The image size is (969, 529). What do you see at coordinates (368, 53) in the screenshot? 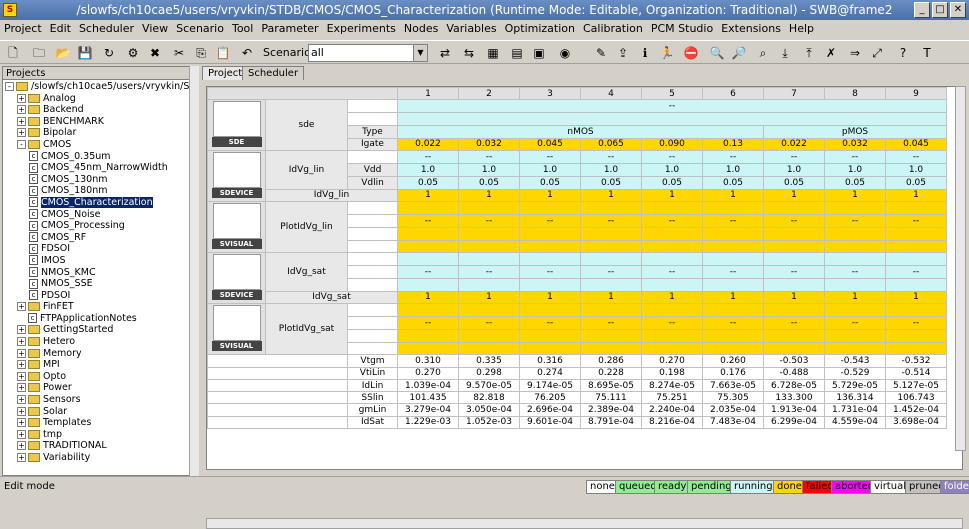
I see `scenario-select: all ▼` at bounding box center [368, 53].